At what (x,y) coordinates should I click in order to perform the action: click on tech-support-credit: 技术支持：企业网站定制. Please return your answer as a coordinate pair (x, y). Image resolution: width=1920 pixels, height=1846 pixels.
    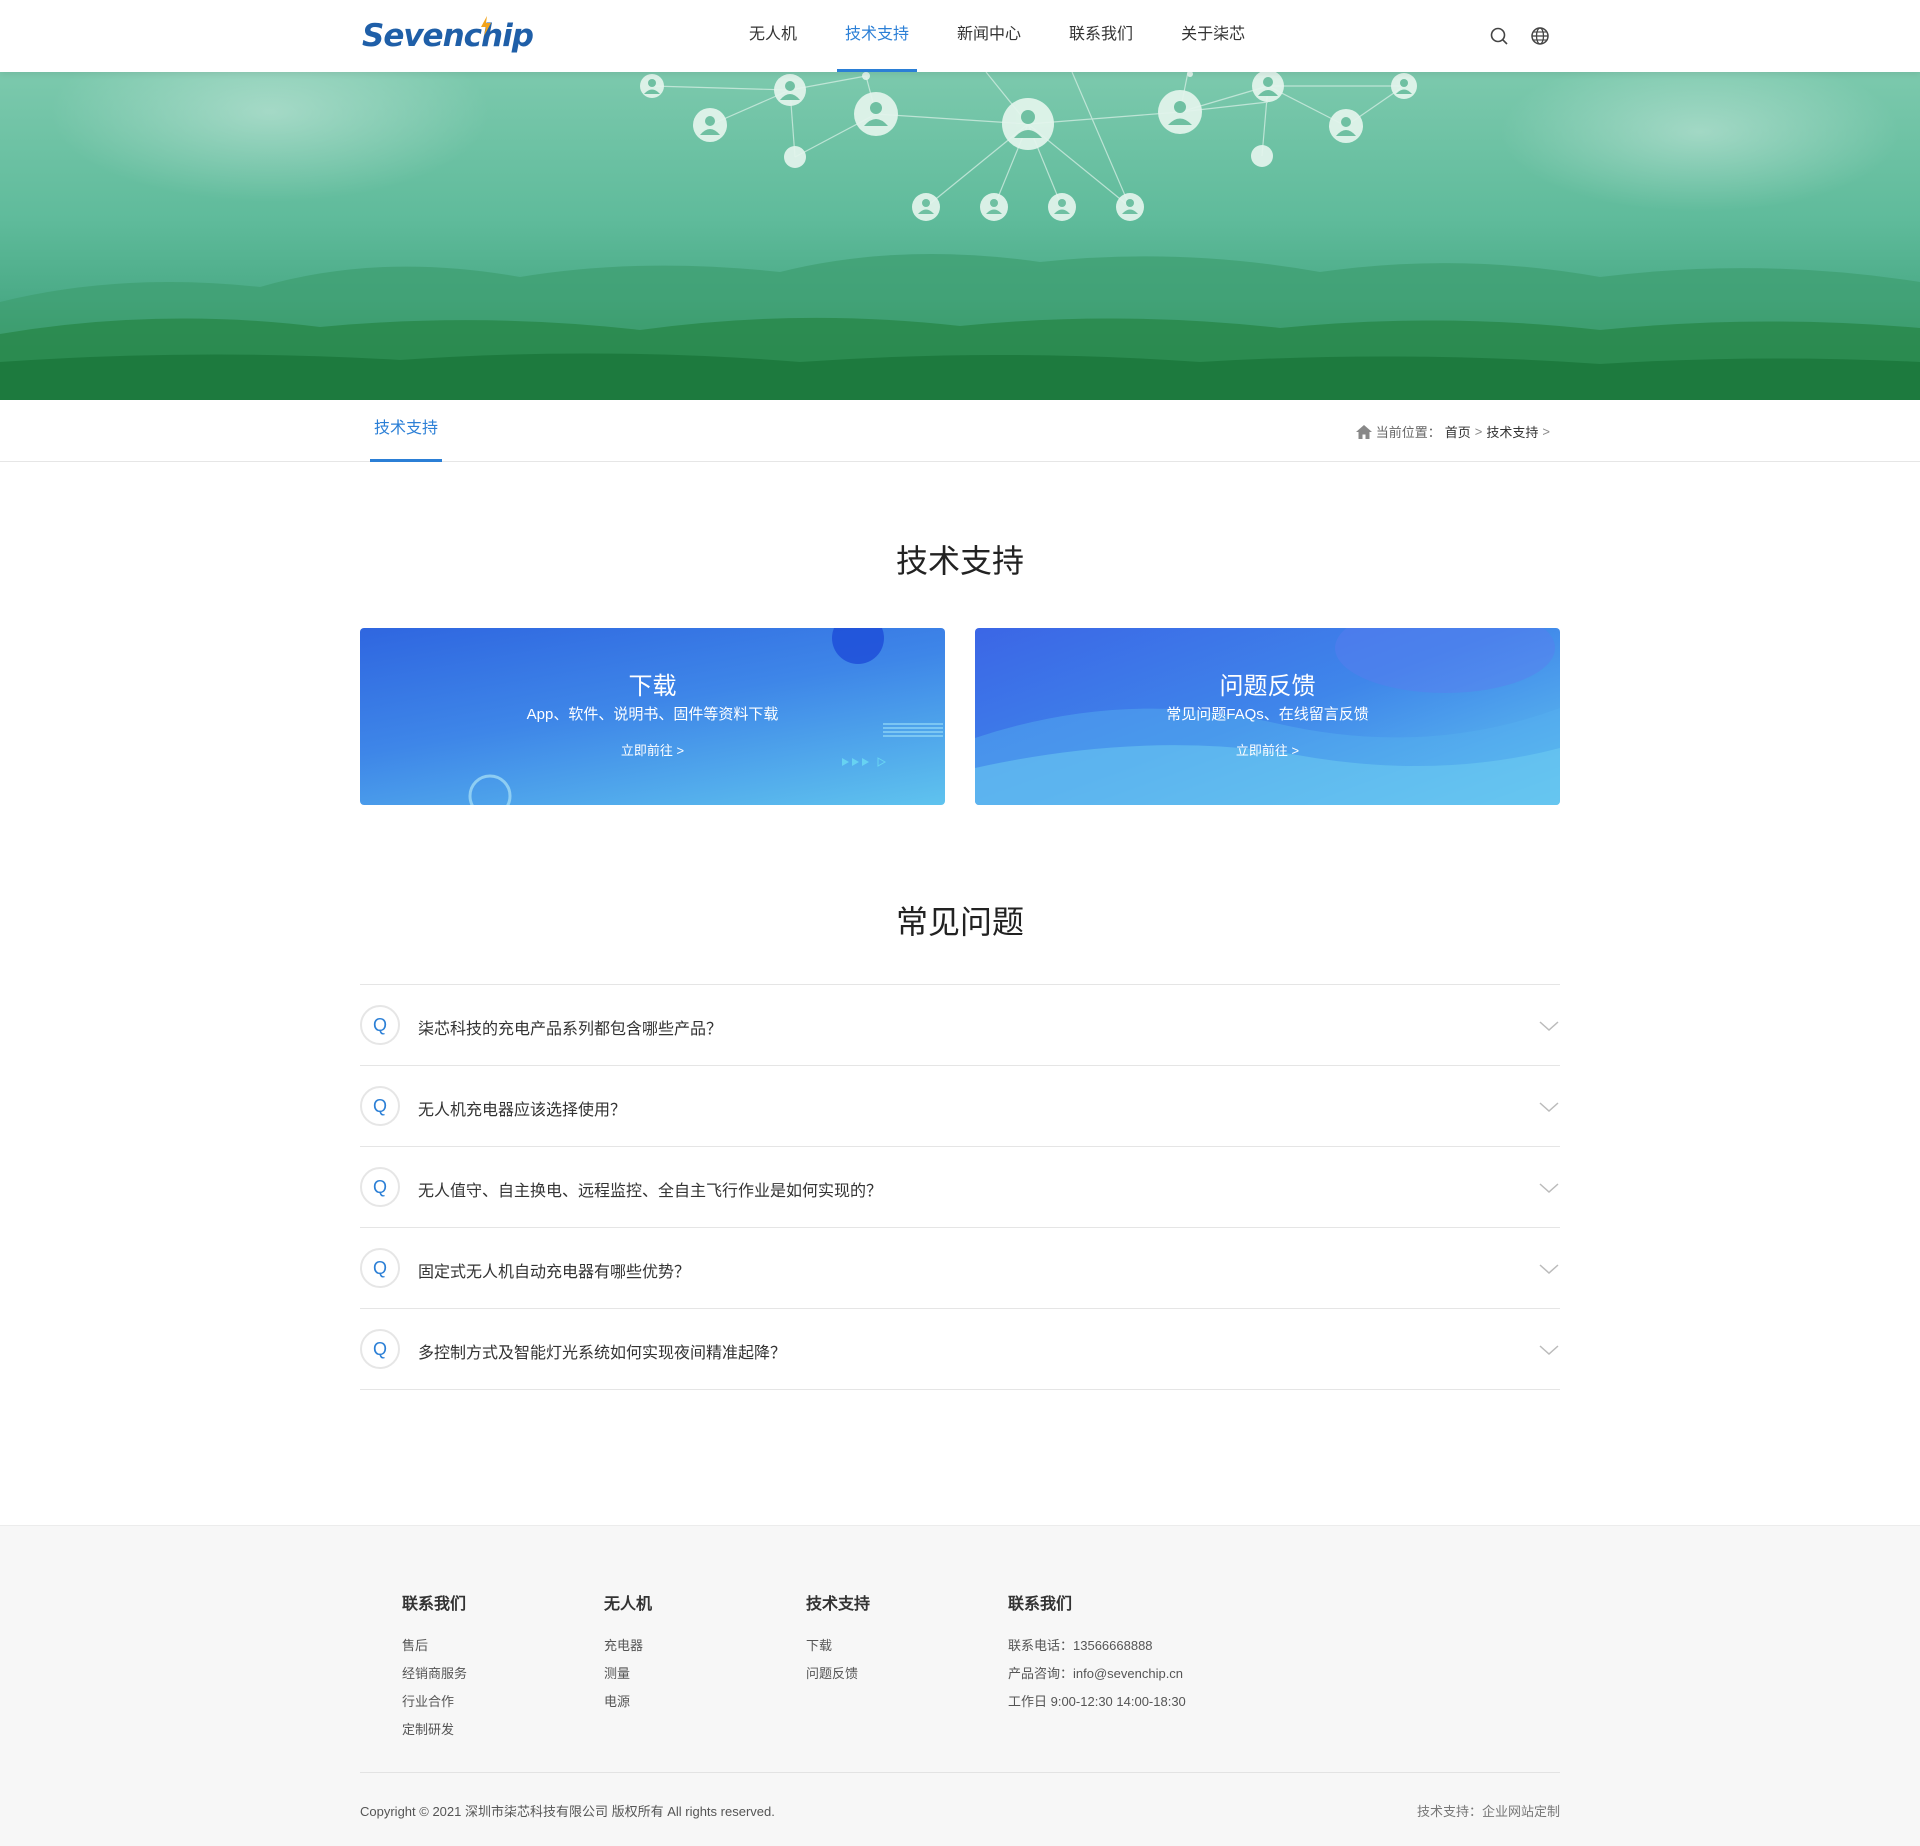
    Looking at the image, I should click on (1488, 1810).